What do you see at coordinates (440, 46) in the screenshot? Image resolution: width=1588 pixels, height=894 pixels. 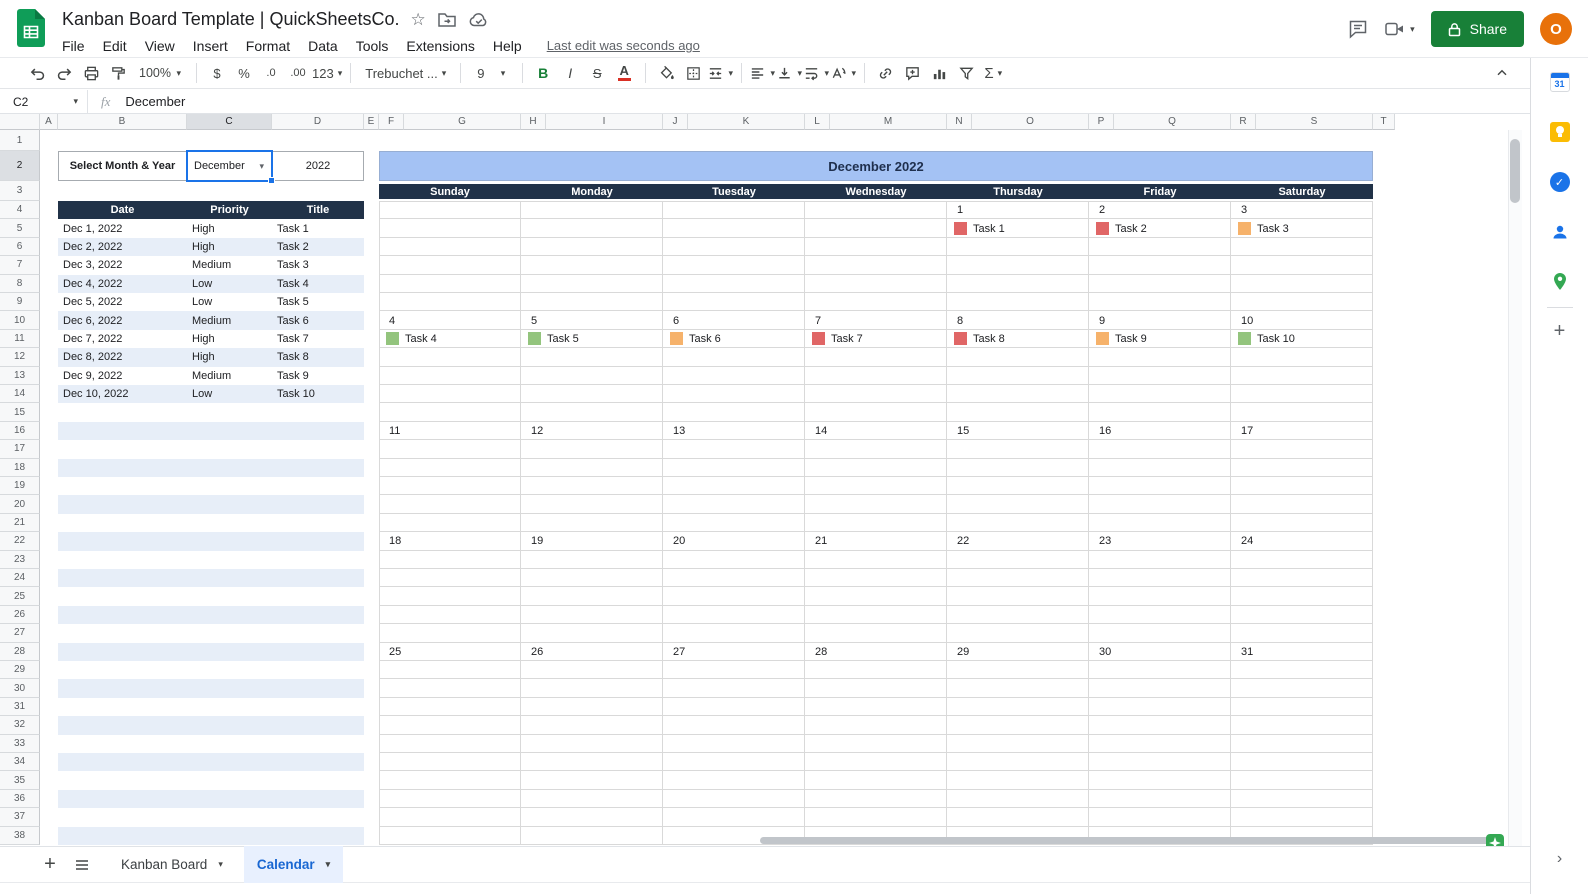 I see `menu-extensions: Extensions` at bounding box center [440, 46].